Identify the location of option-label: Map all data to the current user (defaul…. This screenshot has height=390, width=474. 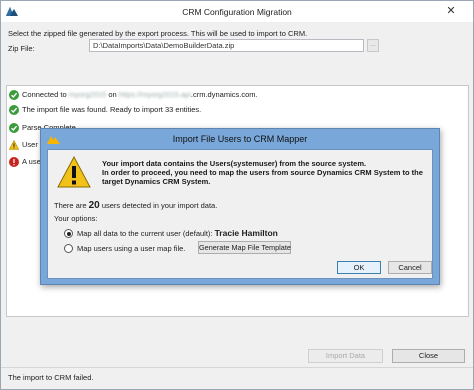
(146, 233).